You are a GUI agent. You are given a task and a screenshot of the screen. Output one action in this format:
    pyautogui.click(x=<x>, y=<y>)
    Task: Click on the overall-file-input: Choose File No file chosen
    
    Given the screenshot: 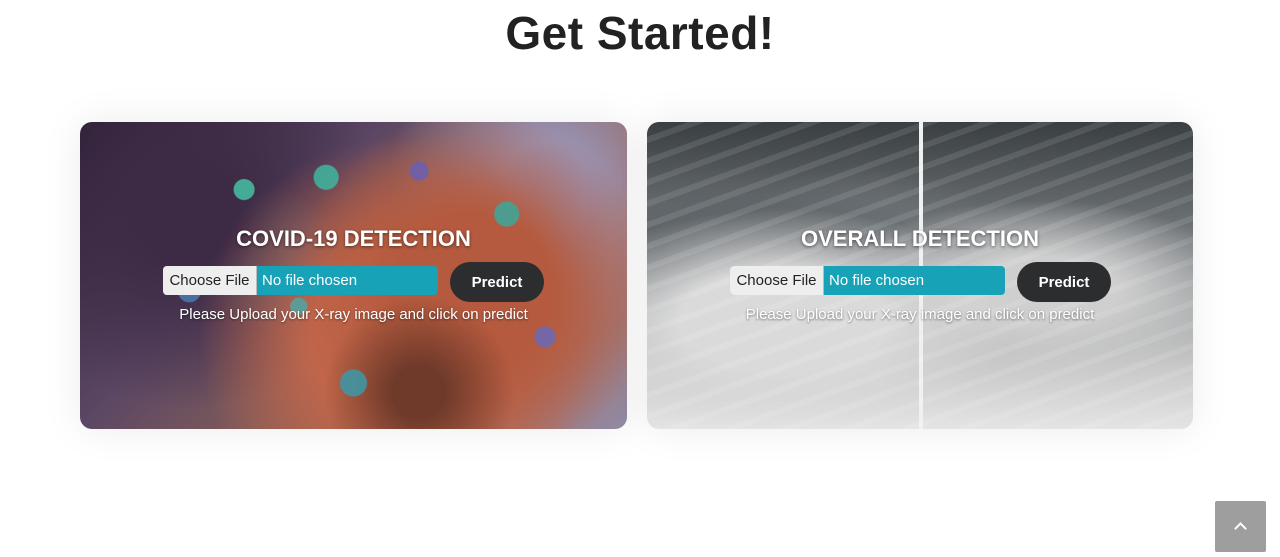 What is the action you would take?
    pyautogui.click(x=867, y=280)
    